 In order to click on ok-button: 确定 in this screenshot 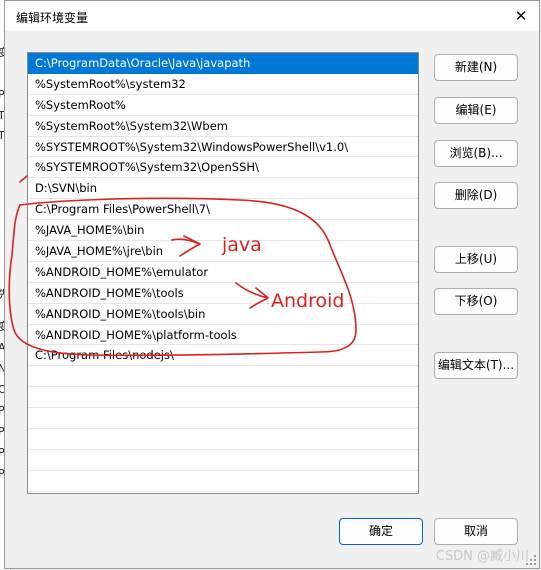, I will do `click(381, 531)`.